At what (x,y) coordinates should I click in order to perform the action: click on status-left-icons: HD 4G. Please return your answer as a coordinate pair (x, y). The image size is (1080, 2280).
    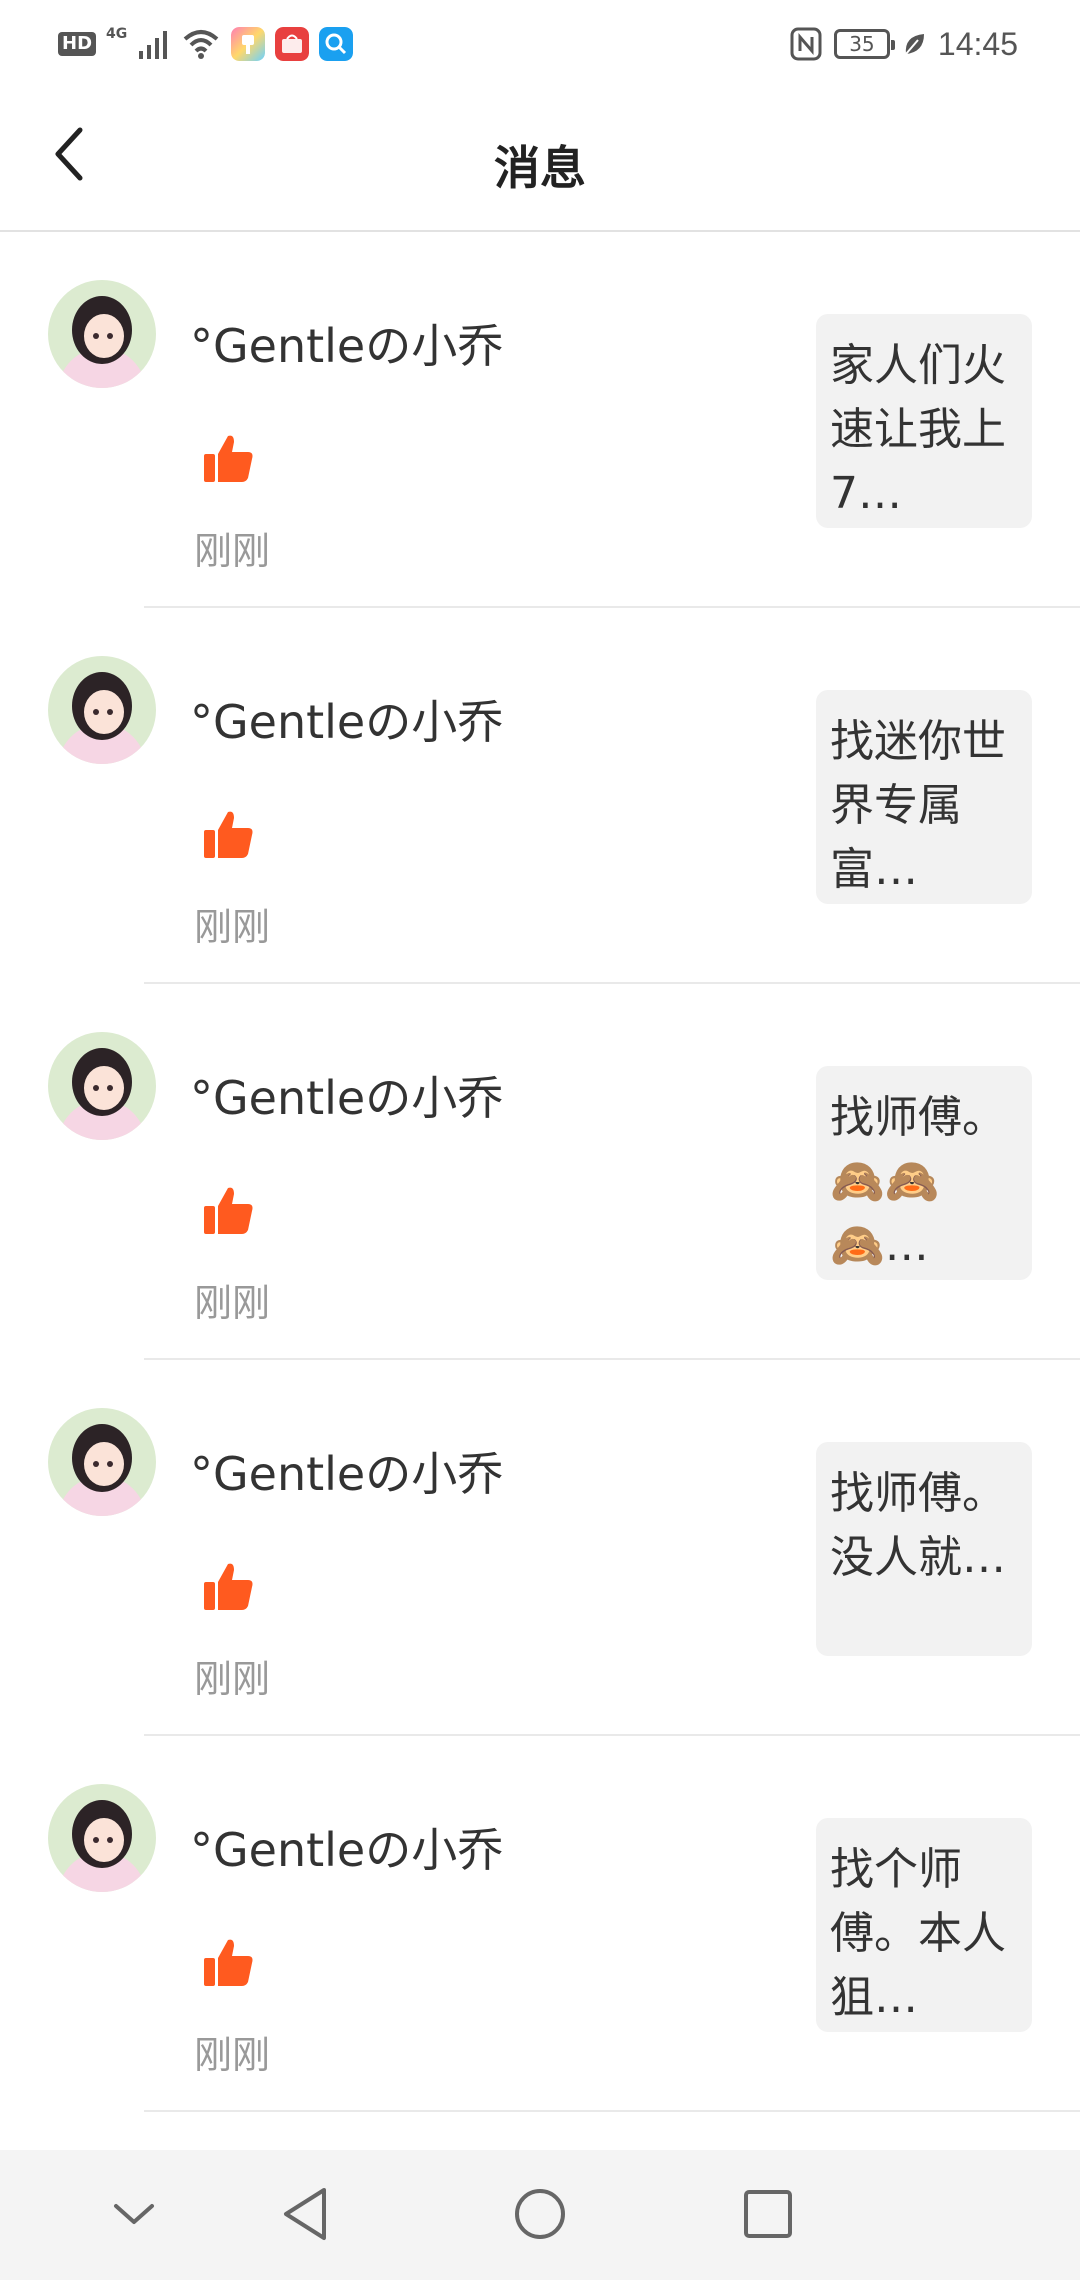
    Looking at the image, I should click on (206, 44).